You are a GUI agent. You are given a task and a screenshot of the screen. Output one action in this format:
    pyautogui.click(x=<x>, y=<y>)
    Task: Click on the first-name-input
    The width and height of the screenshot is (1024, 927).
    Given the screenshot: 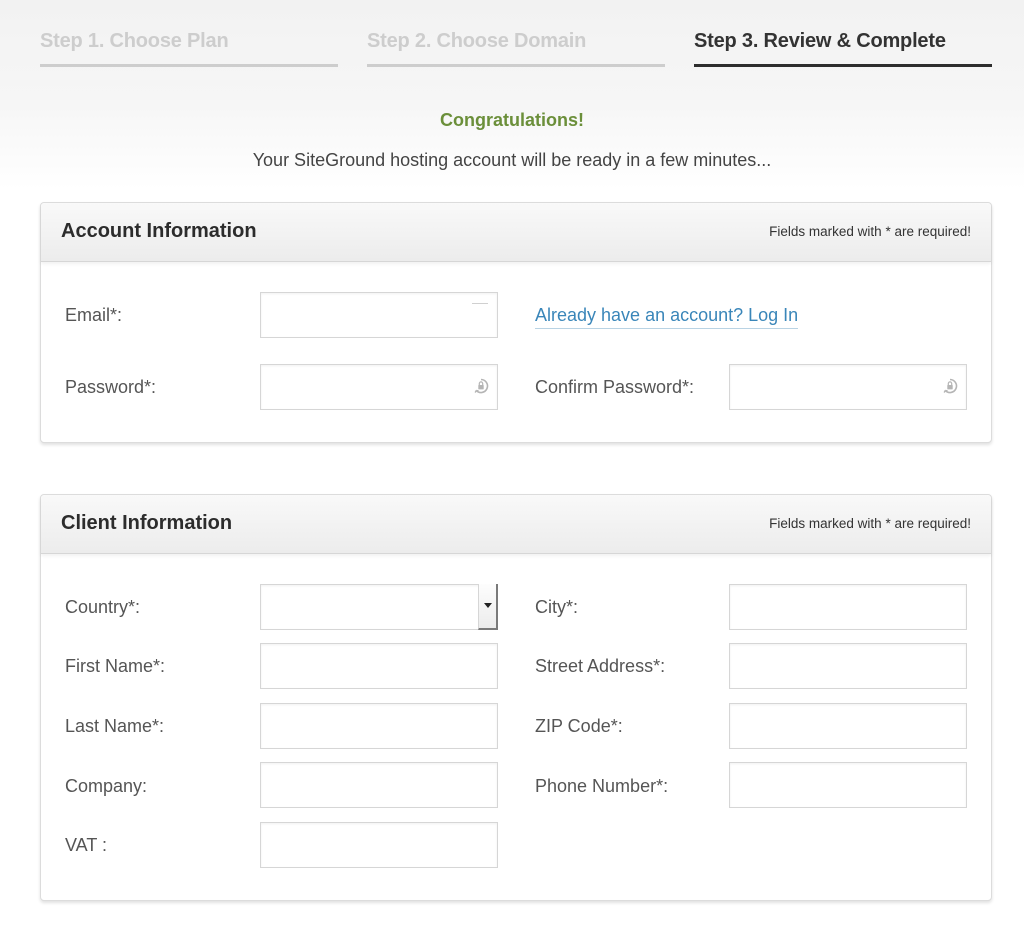 What is the action you would take?
    pyautogui.click(x=379, y=666)
    